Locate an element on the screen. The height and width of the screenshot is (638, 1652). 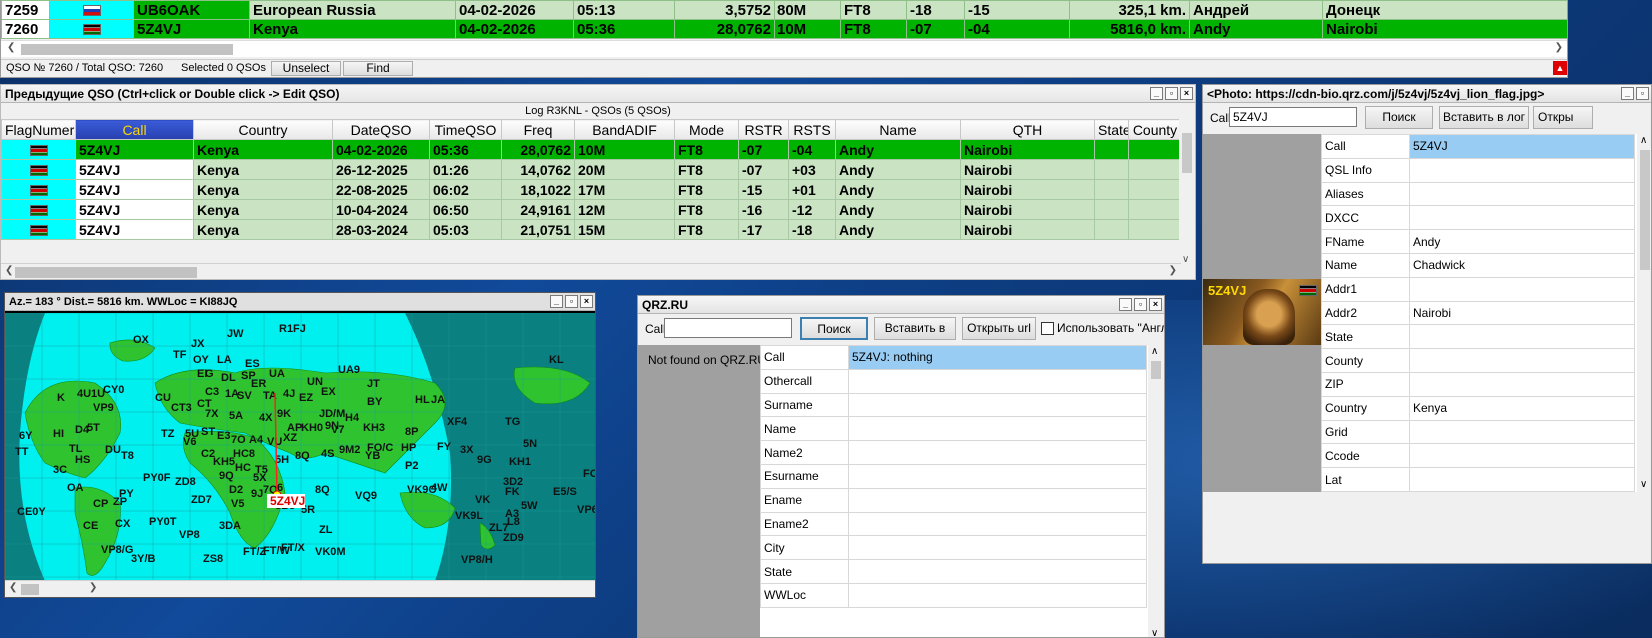
use-english-checkbox is located at coordinates (1047, 328).